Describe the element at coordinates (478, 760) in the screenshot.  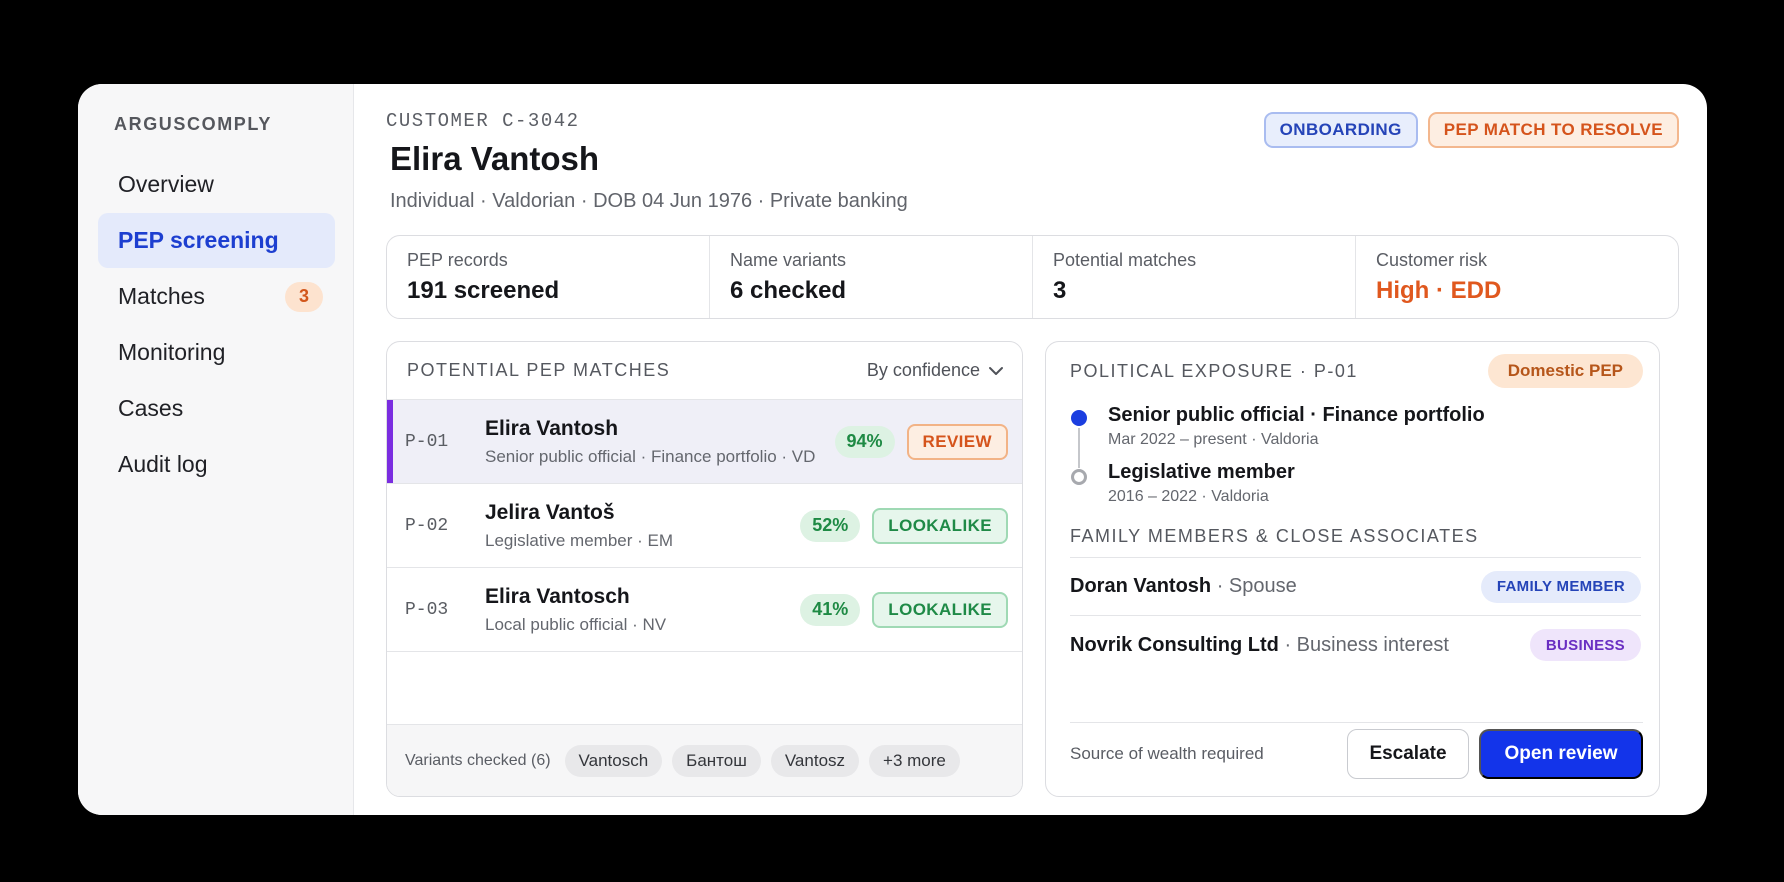
I see `variants-label: Variants checked (6)` at that location.